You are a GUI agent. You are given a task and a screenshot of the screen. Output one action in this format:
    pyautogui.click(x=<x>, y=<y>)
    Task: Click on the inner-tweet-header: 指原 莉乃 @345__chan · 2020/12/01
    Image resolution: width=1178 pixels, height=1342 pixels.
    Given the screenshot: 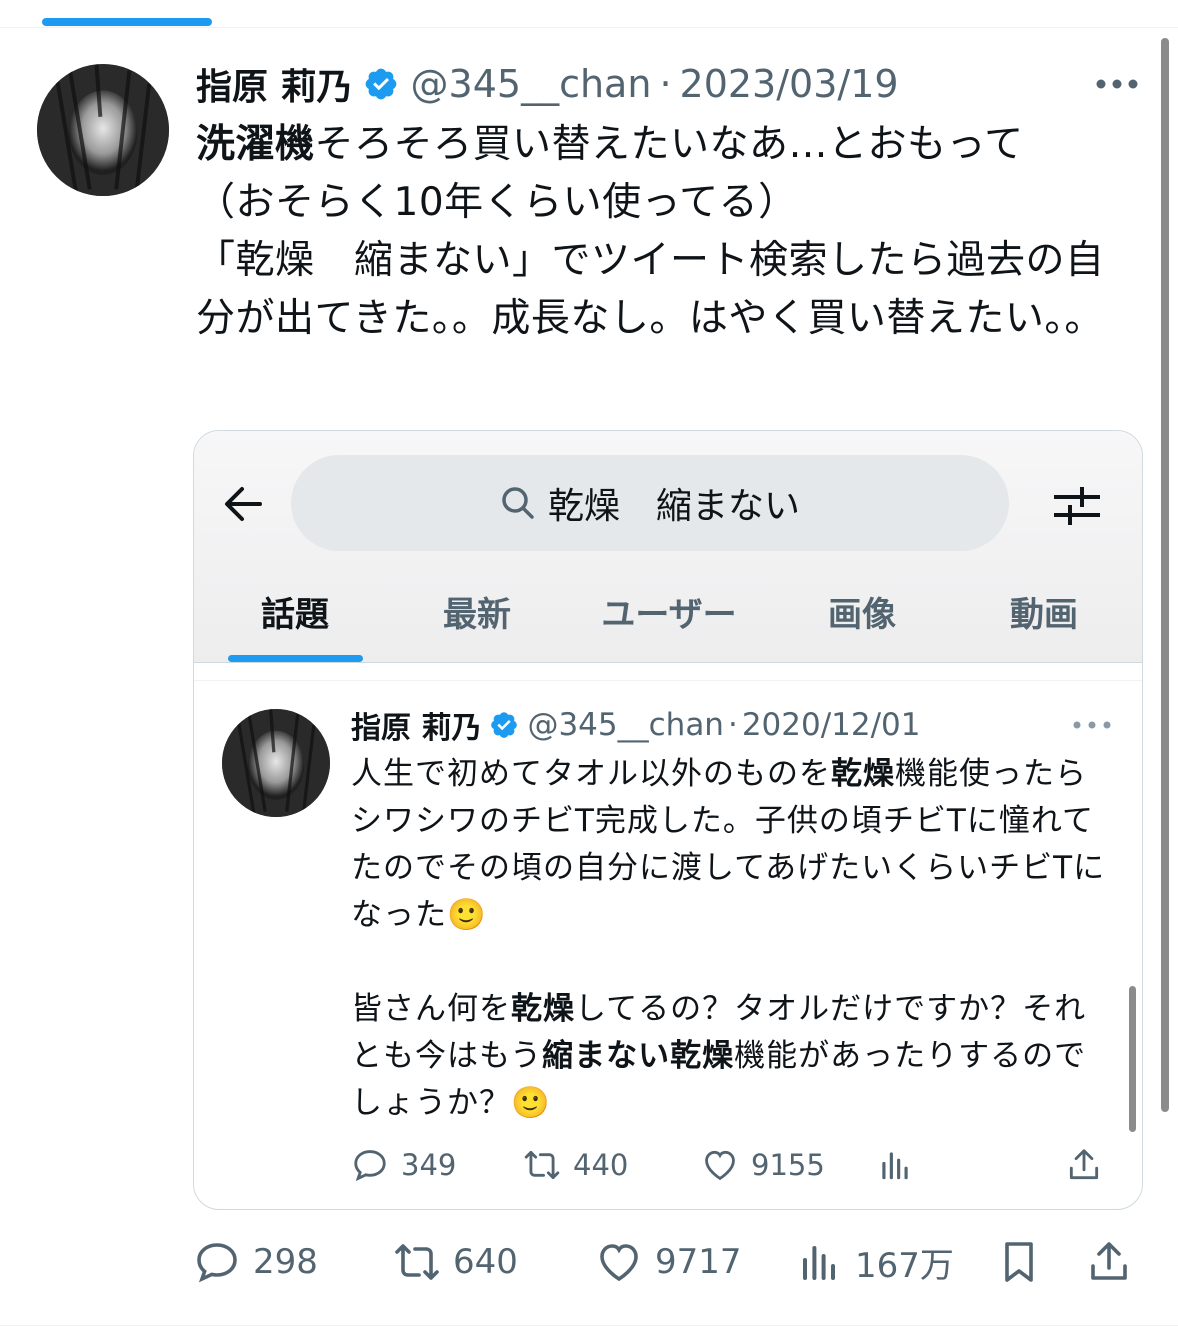 What is the action you would take?
    pyautogui.click(x=636, y=725)
    